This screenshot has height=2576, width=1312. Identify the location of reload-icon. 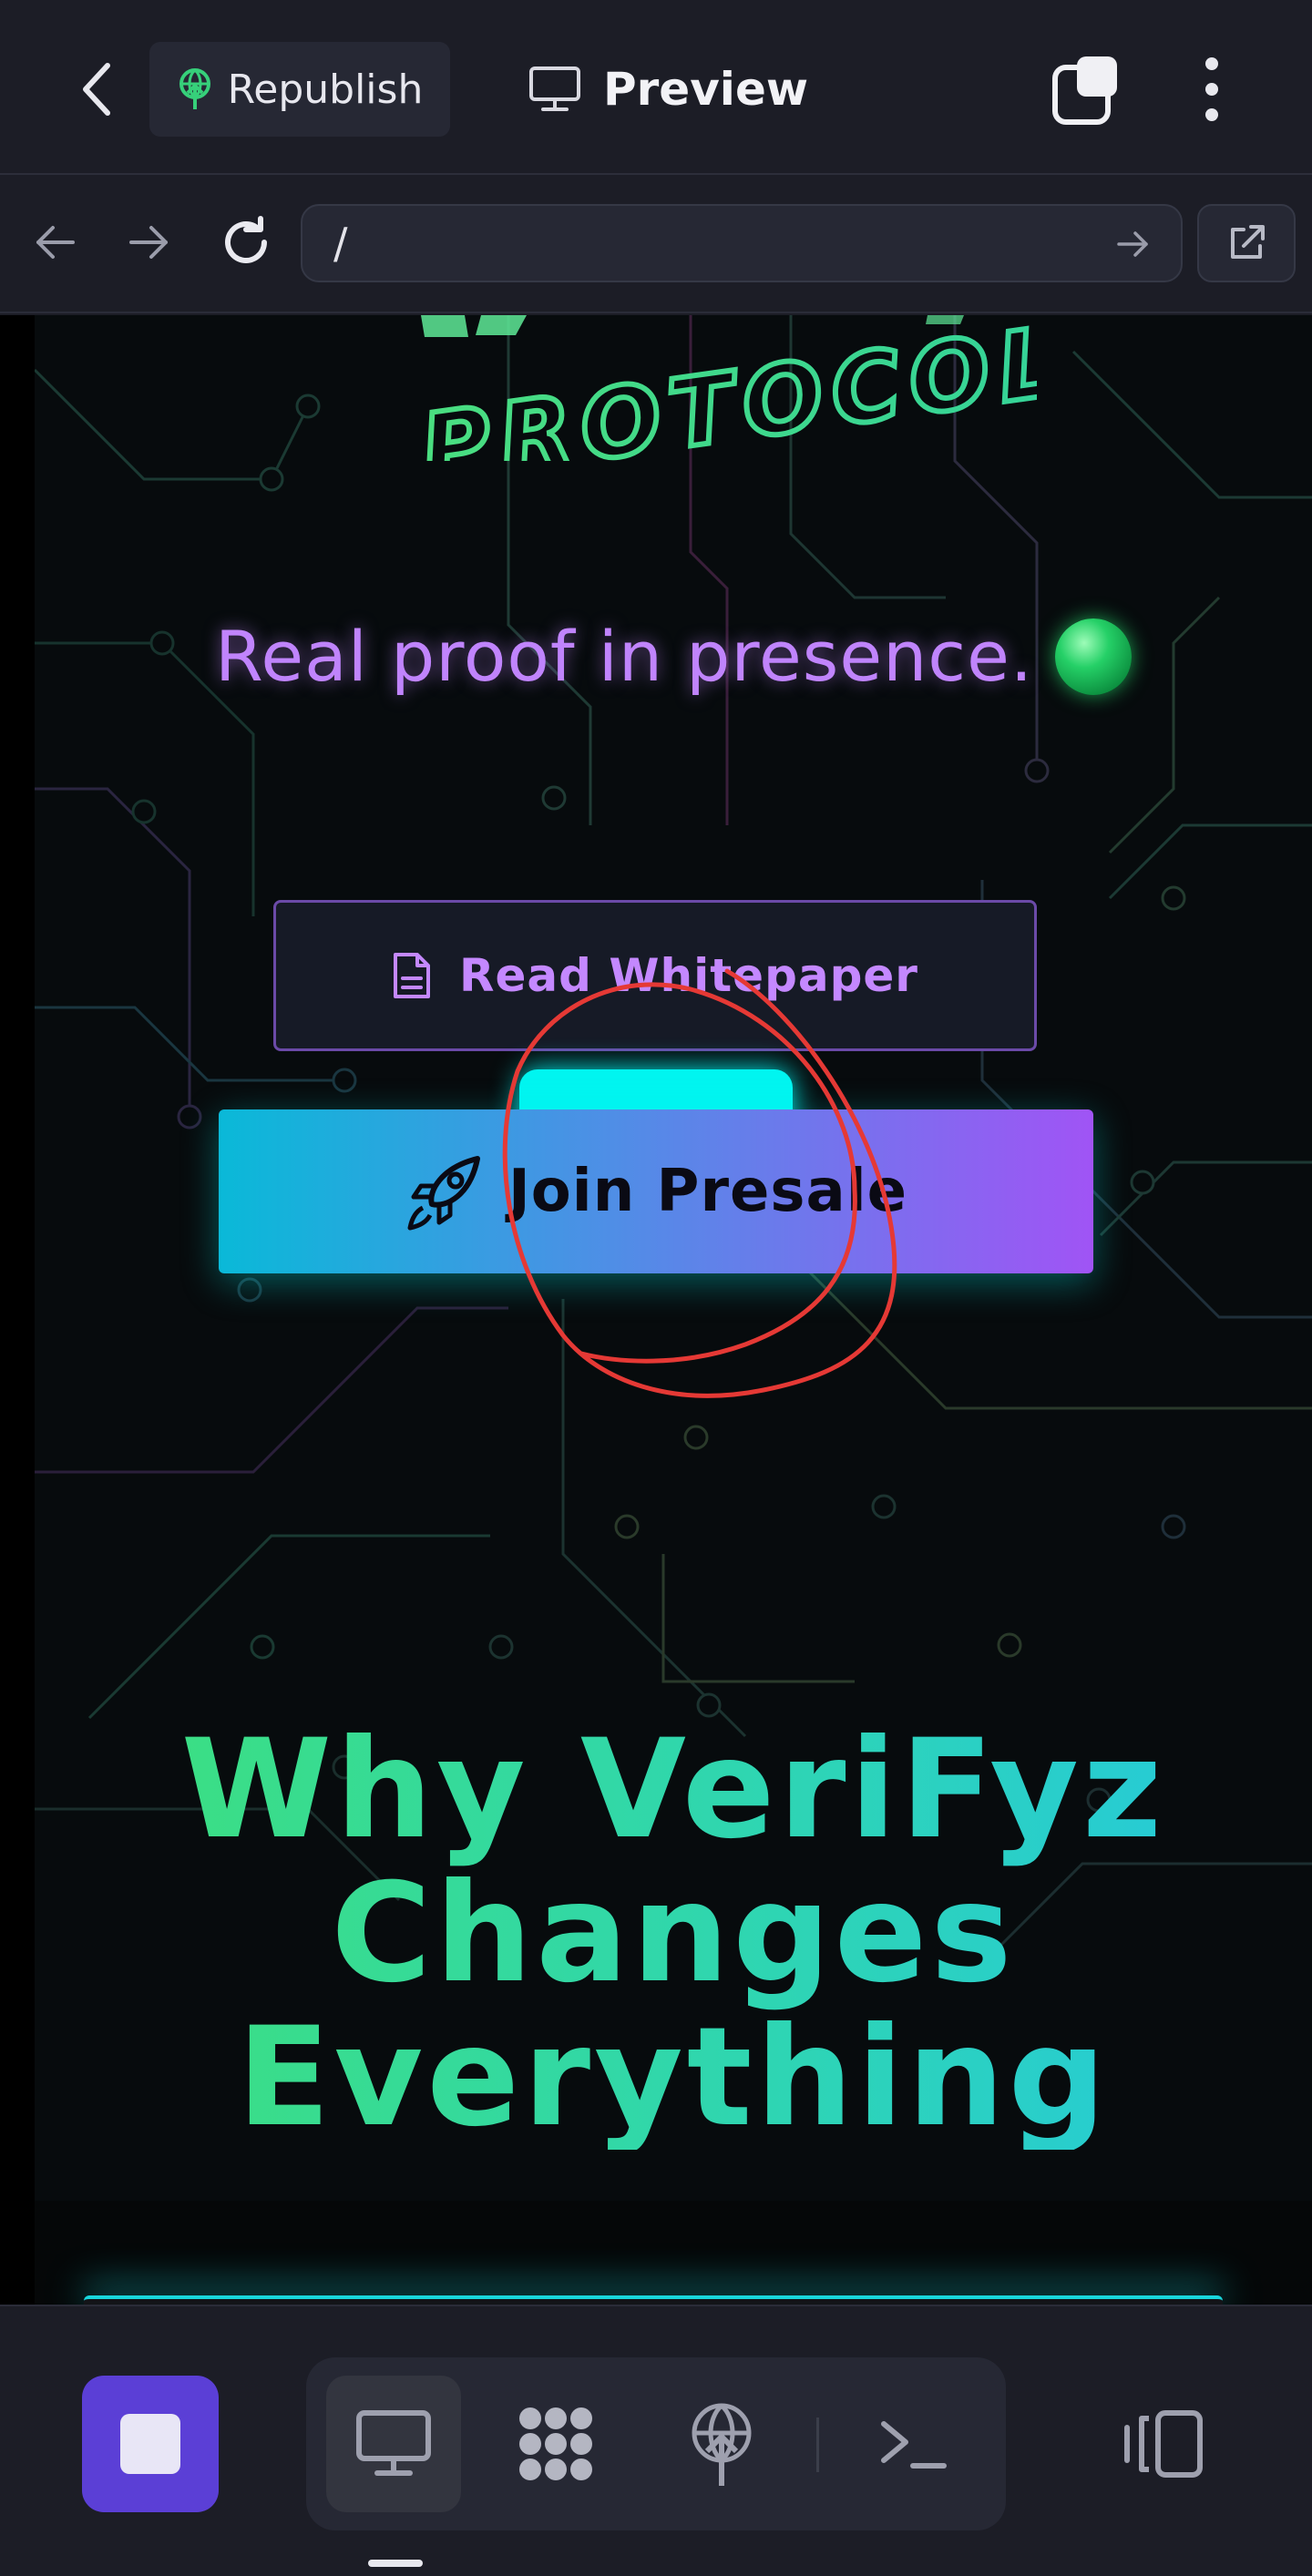
(246, 239).